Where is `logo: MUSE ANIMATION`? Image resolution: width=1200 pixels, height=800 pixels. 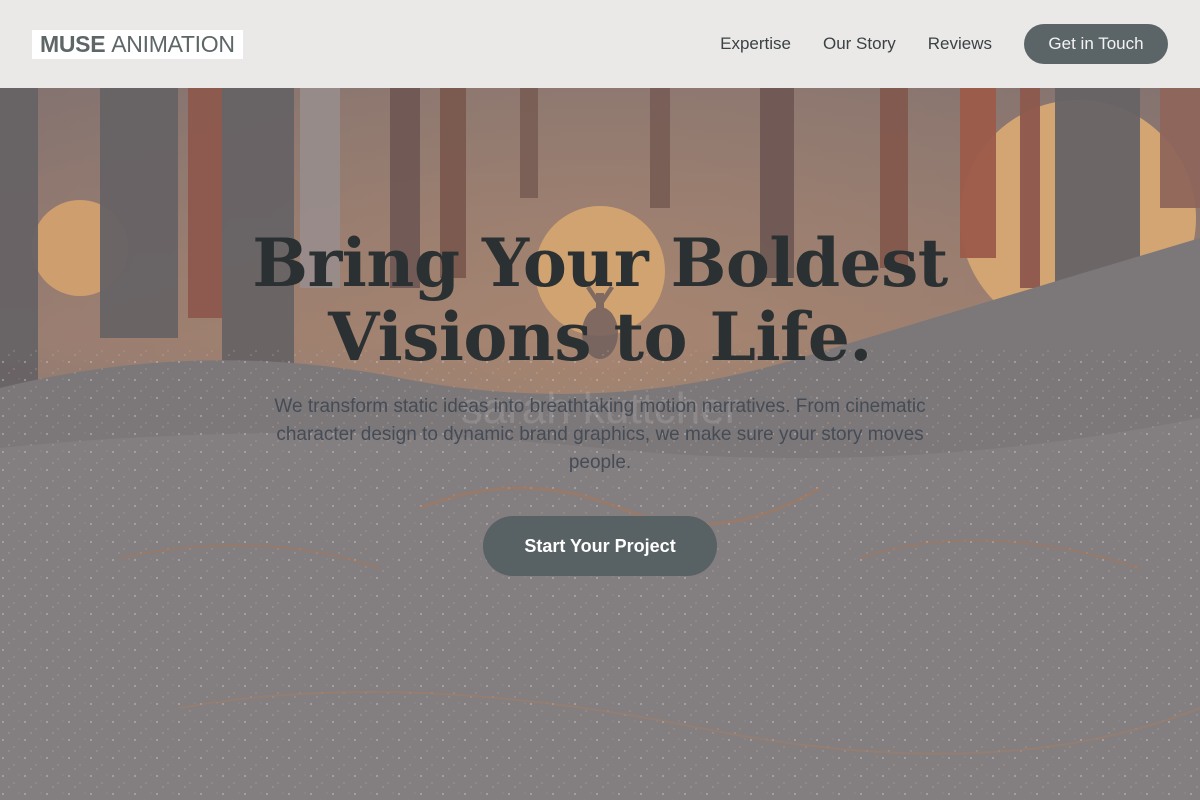
logo: MUSE ANIMATION is located at coordinates (137, 44).